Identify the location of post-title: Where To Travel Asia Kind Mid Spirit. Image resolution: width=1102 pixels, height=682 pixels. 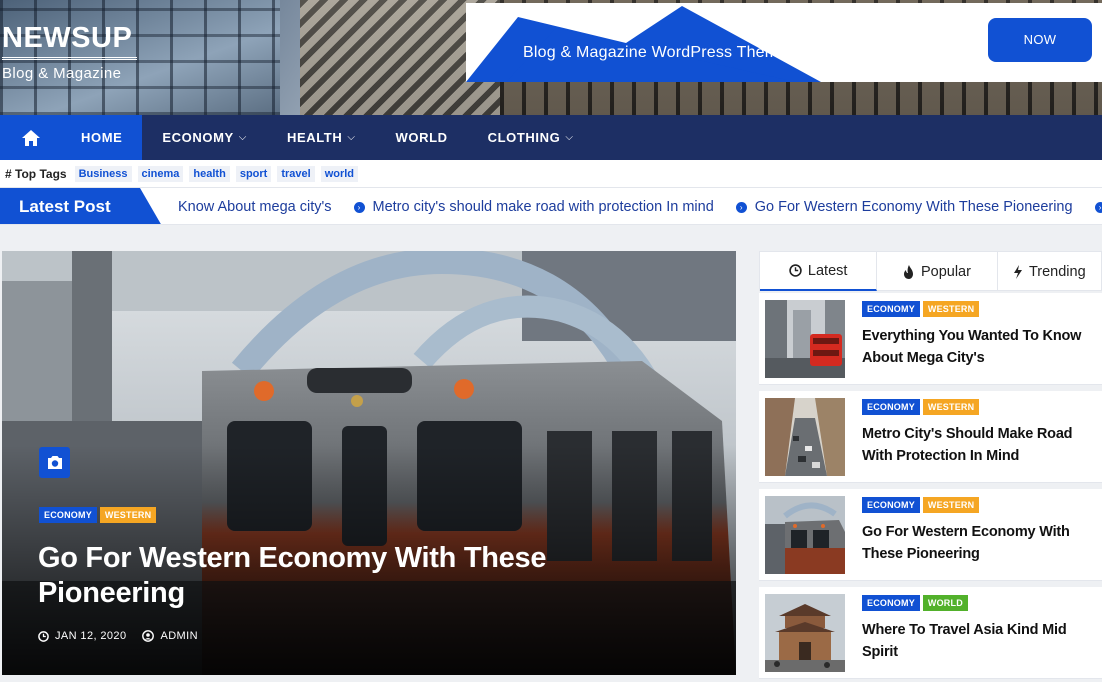
(979, 641).